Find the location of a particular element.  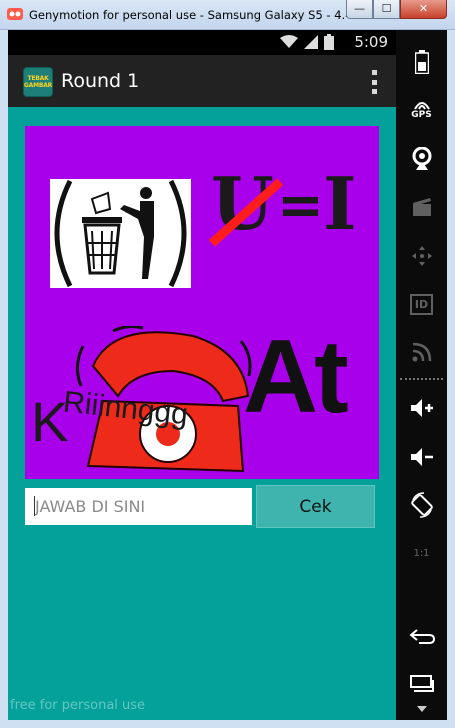

rss-icon is located at coordinates (421, 352).